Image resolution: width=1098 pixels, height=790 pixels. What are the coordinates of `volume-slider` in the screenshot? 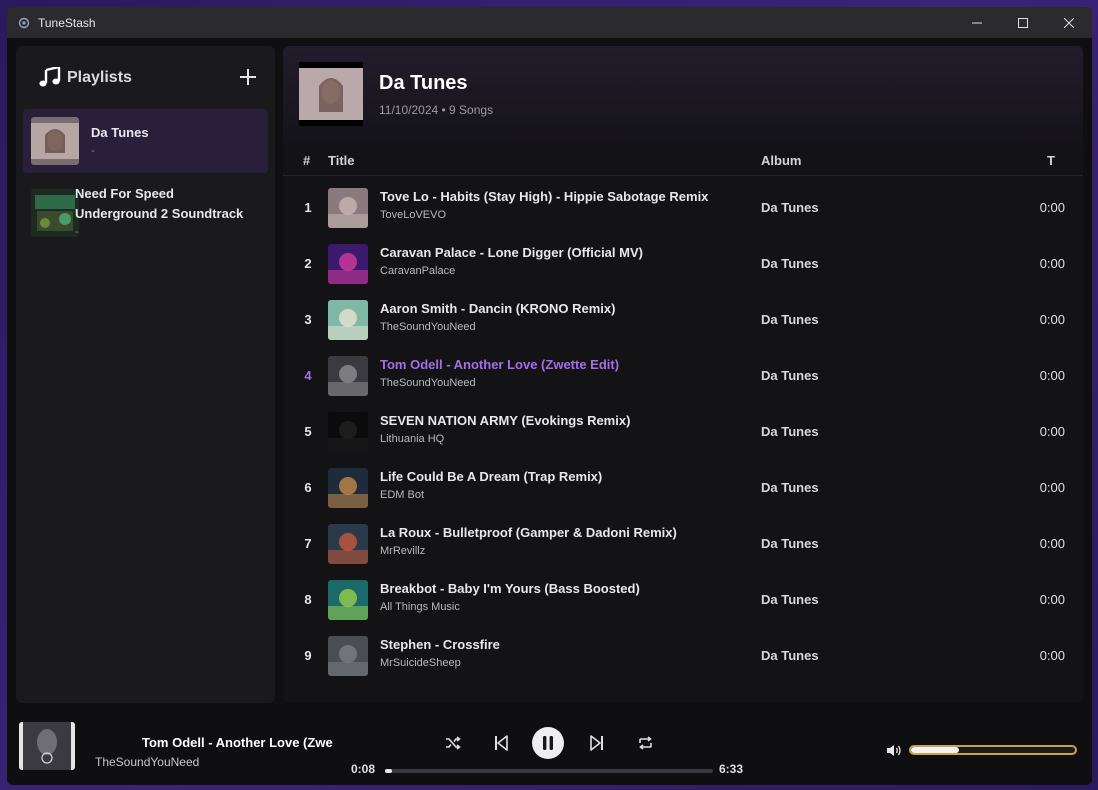 It's located at (993, 750).